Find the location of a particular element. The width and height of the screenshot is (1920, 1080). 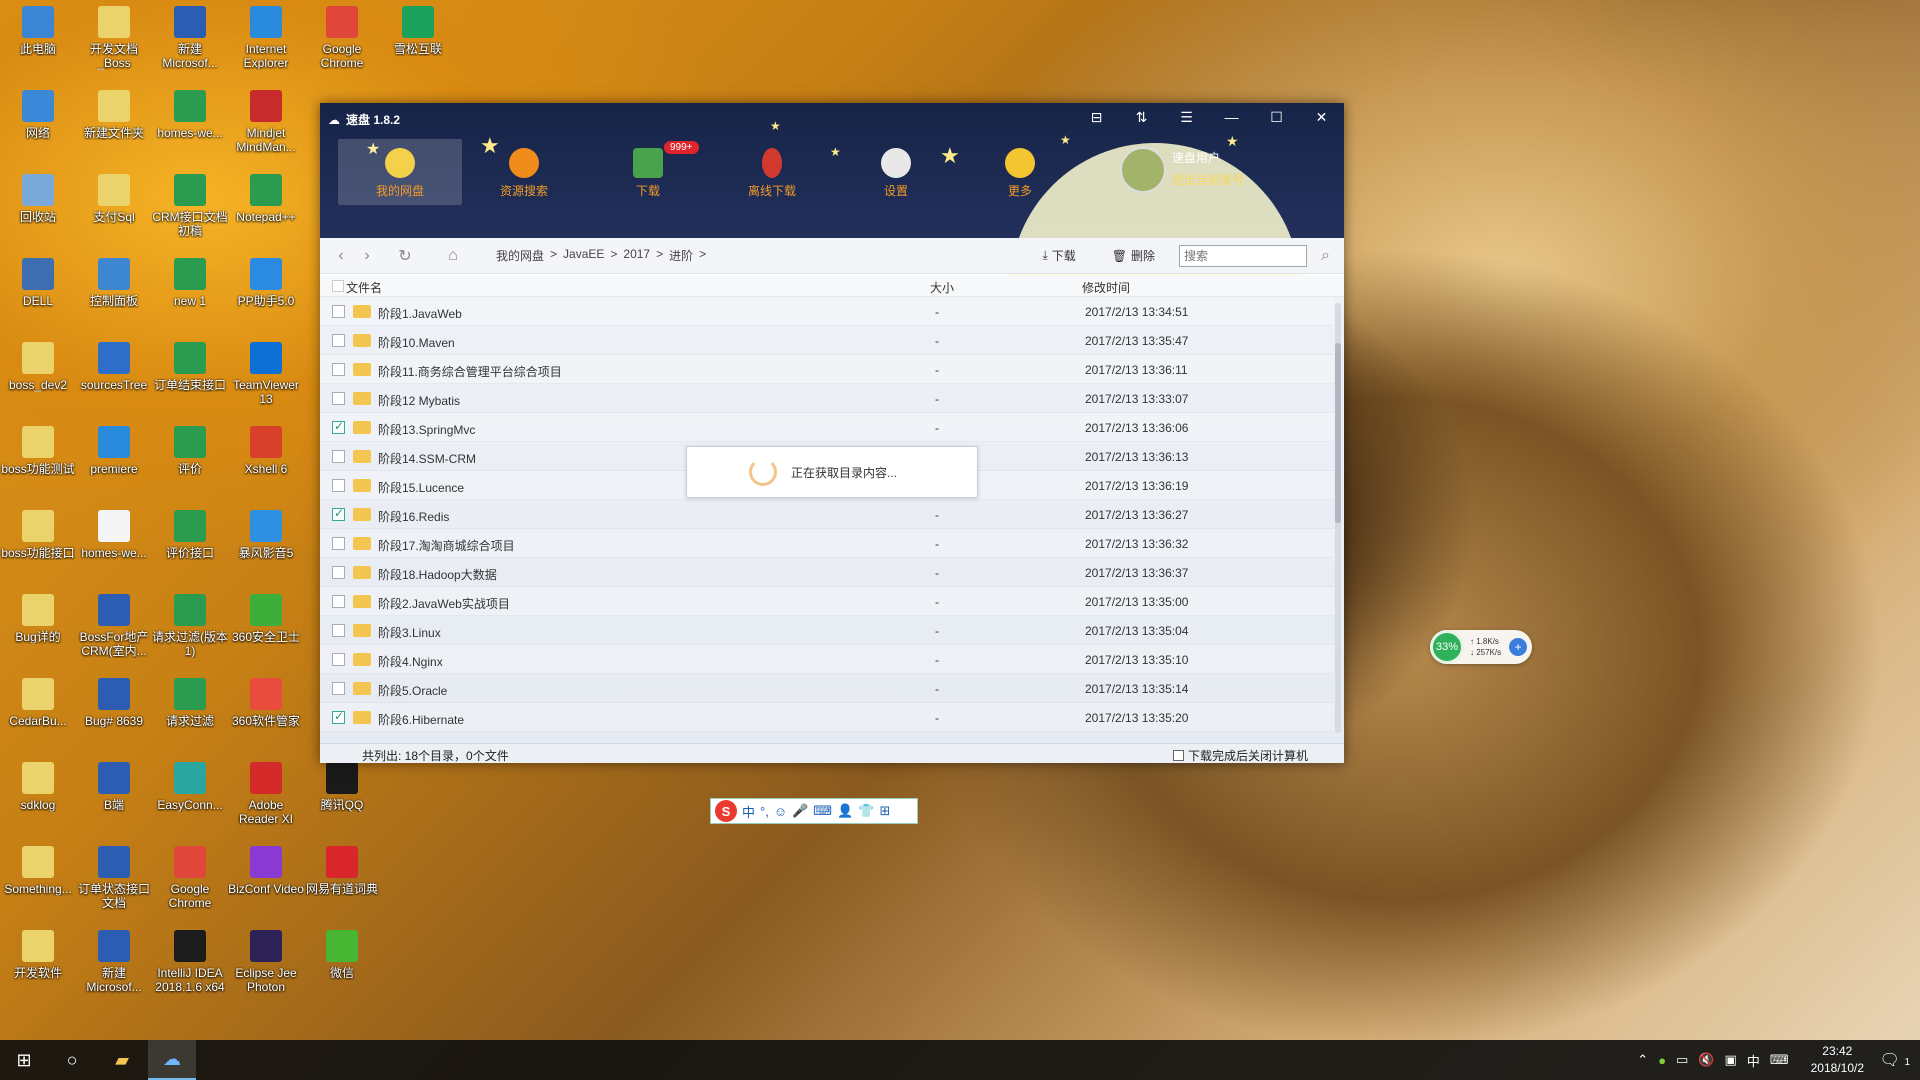

desktop-icon: 微信 is located at coordinates (342, 964).